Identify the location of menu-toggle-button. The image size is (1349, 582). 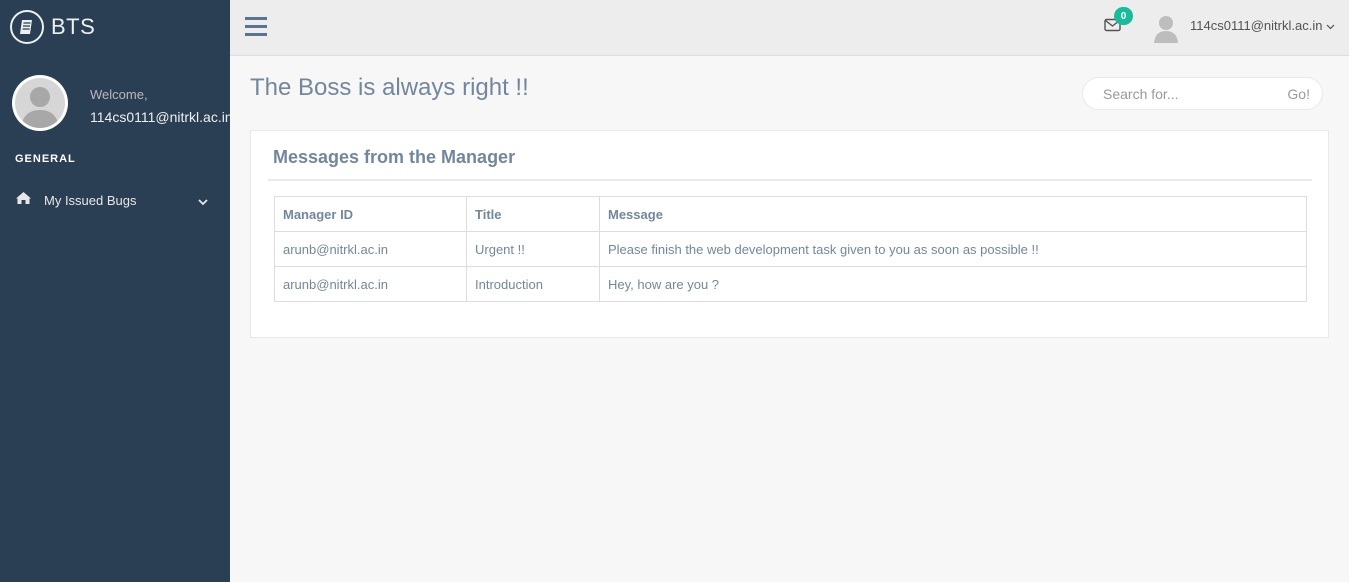
(256, 29).